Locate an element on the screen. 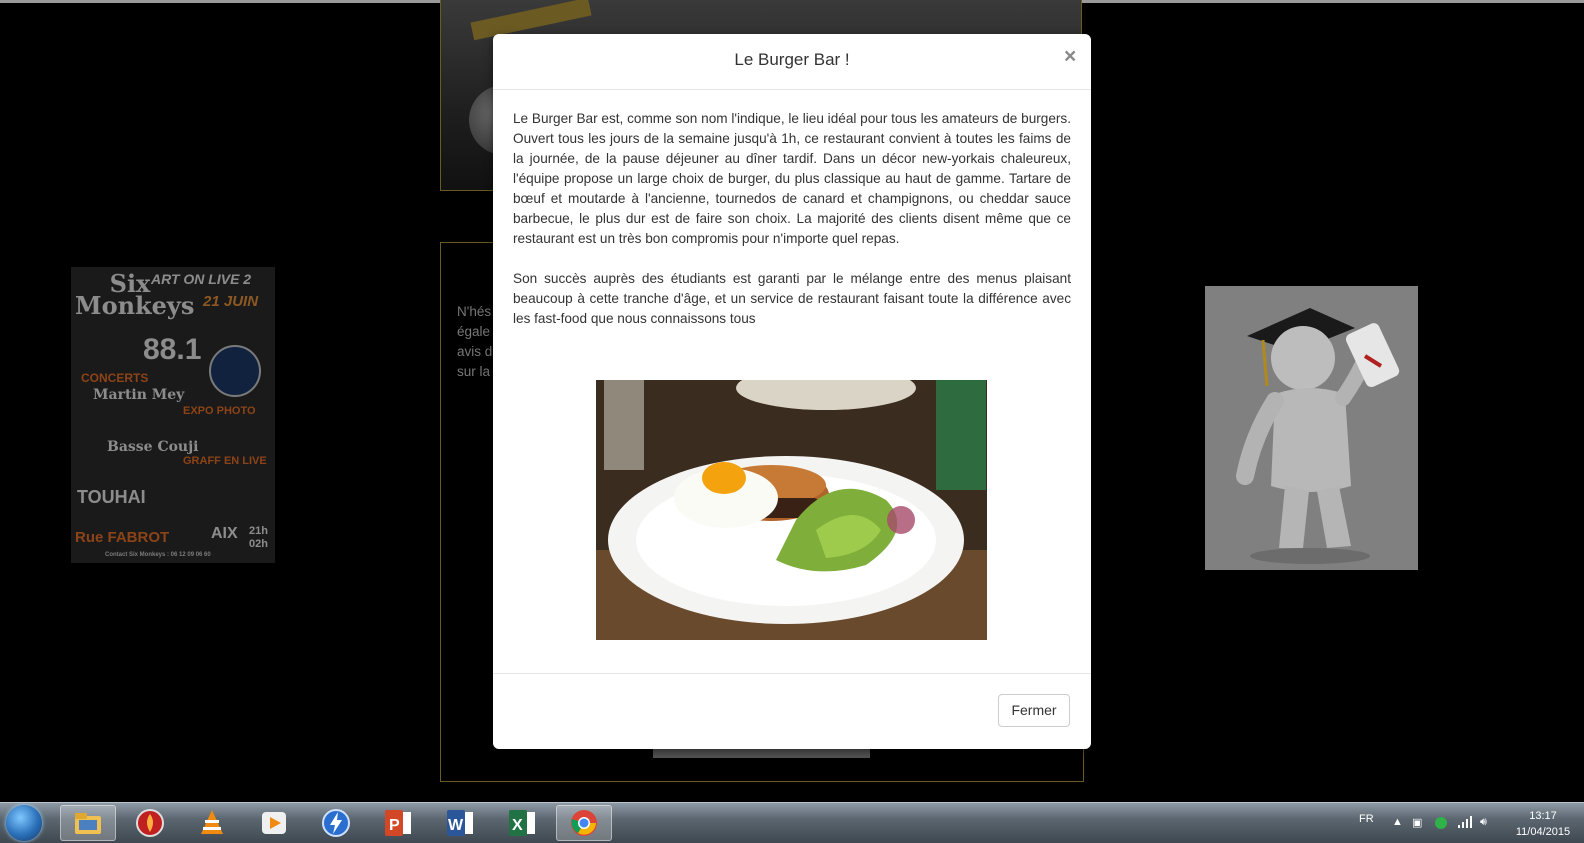 The image size is (1584, 843). close-icon: × is located at coordinates (1070, 56).